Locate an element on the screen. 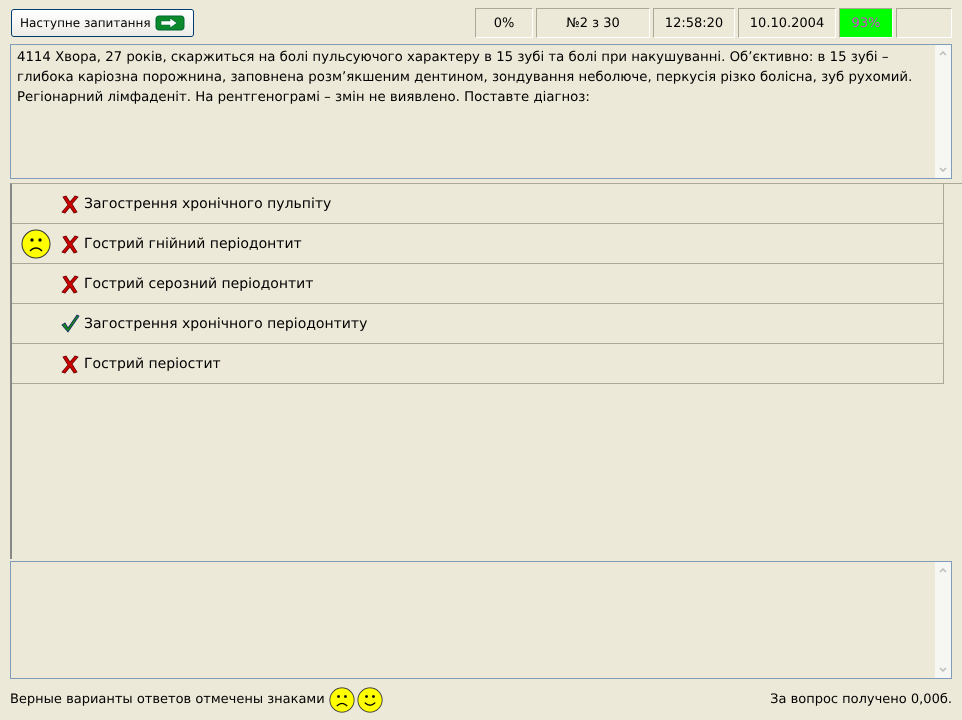 This screenshot has width=962, height=720. status-field: 10.10.2004 is located at coordinates (787, 23).